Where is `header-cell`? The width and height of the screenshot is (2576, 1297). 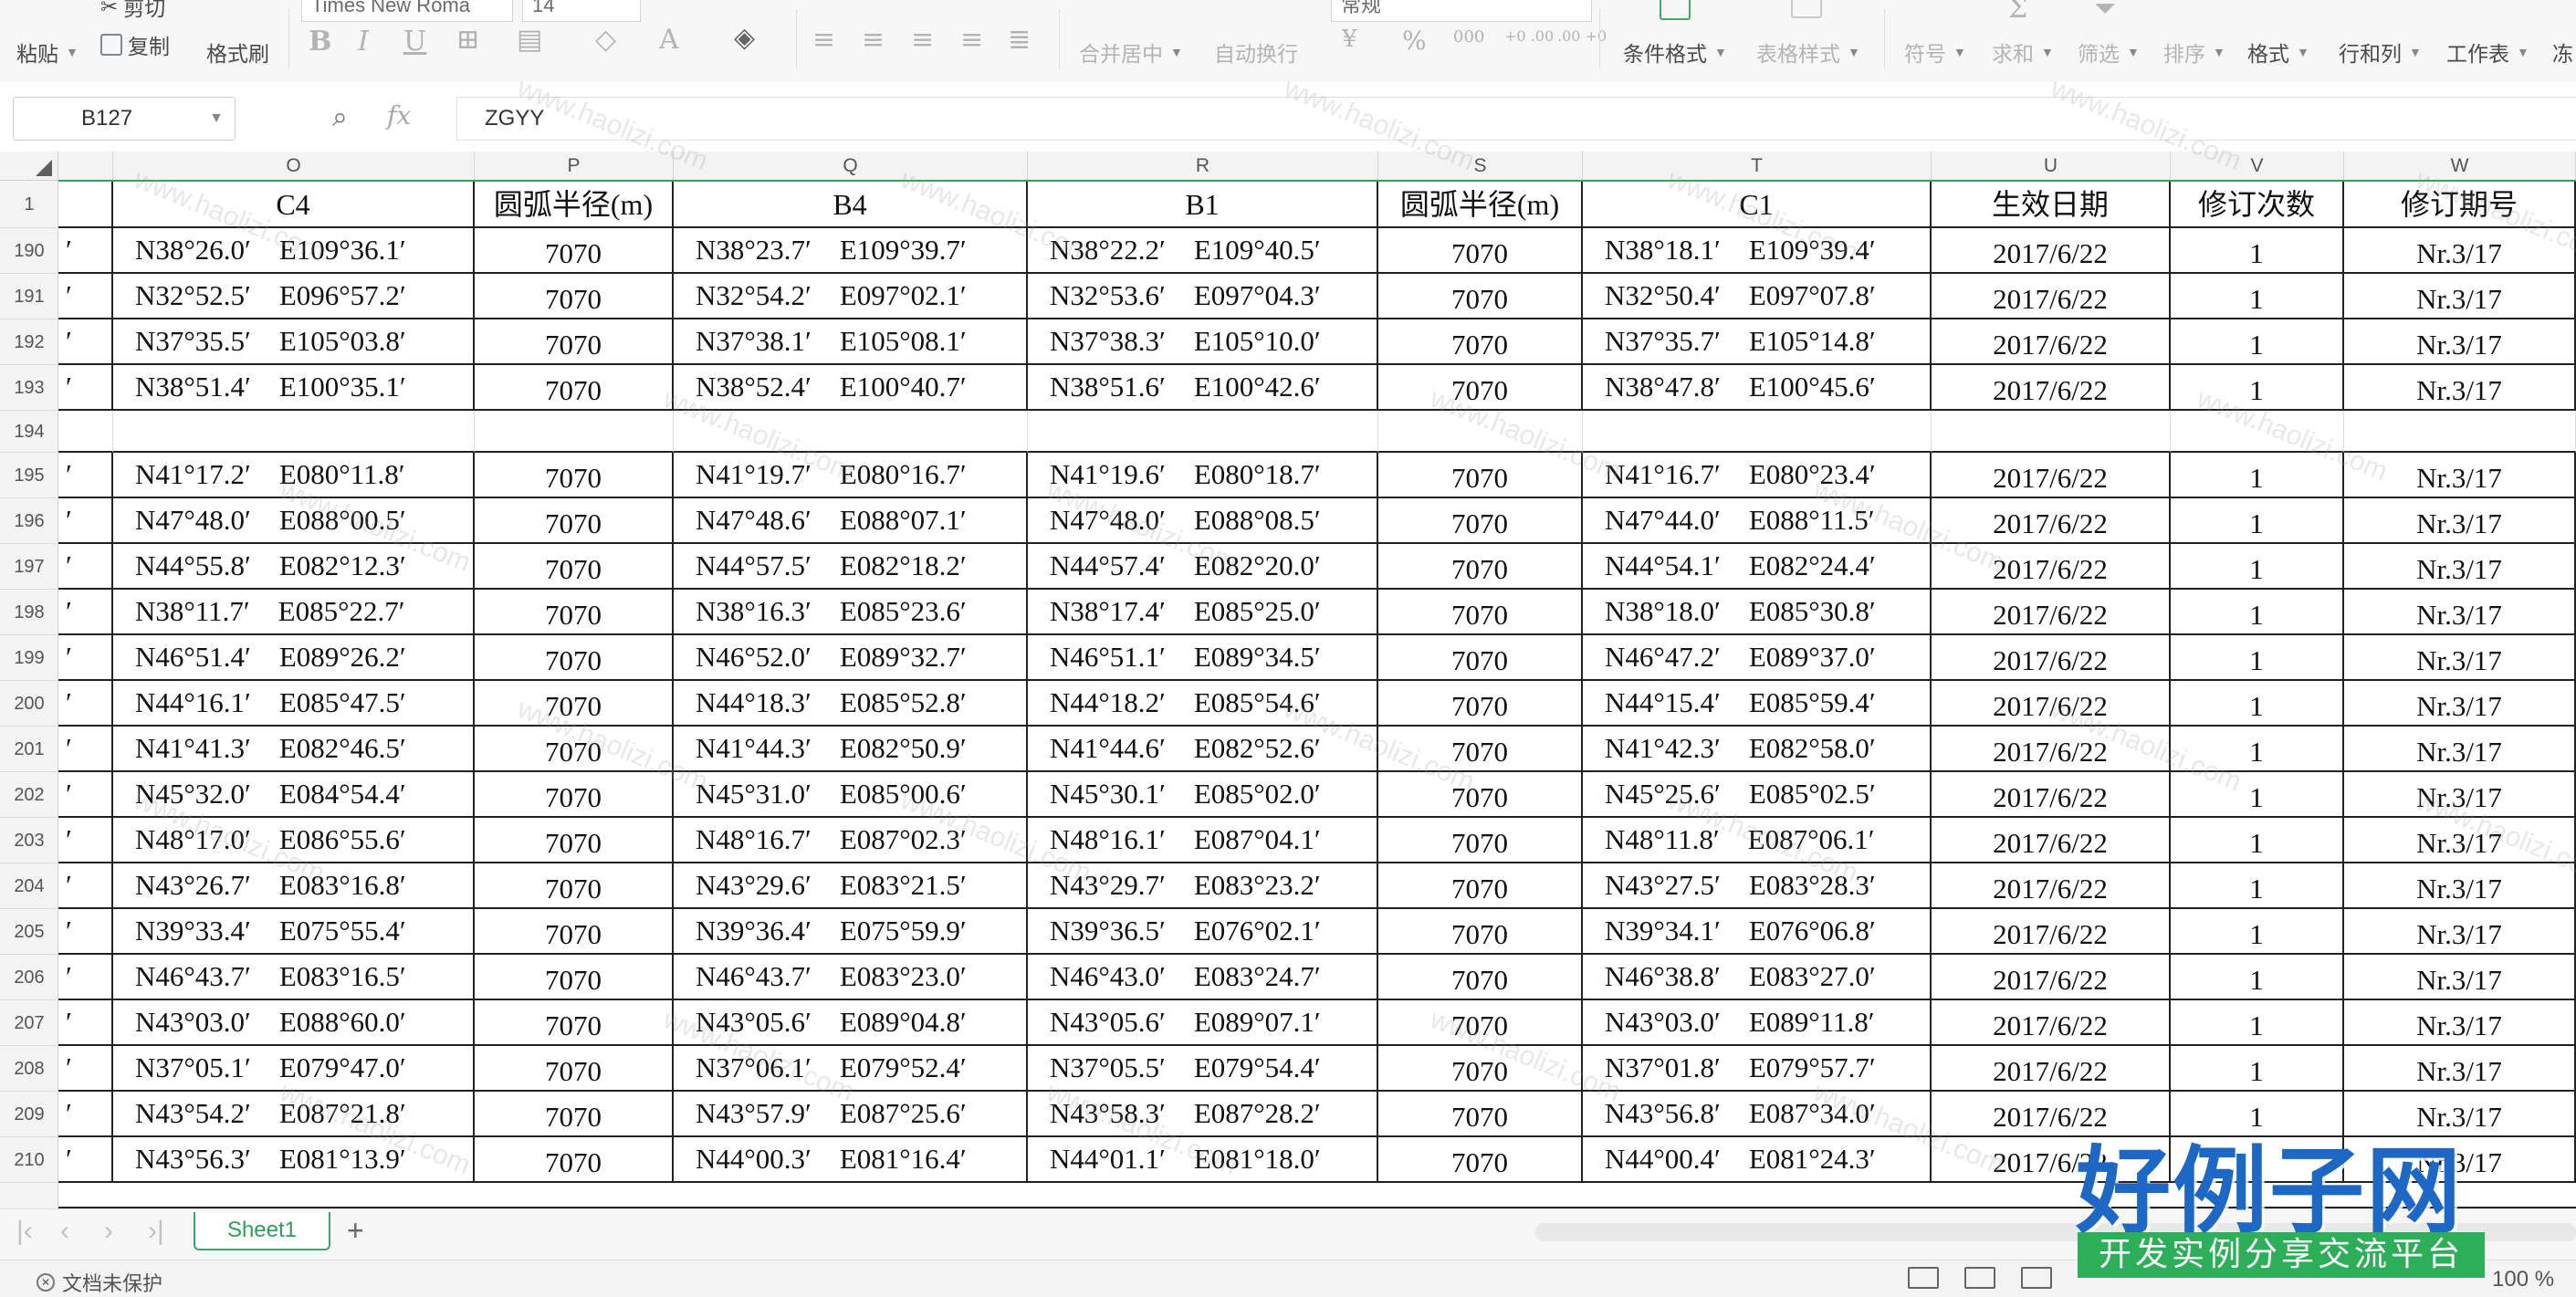
header-cell is located at coordinates (86, 204).